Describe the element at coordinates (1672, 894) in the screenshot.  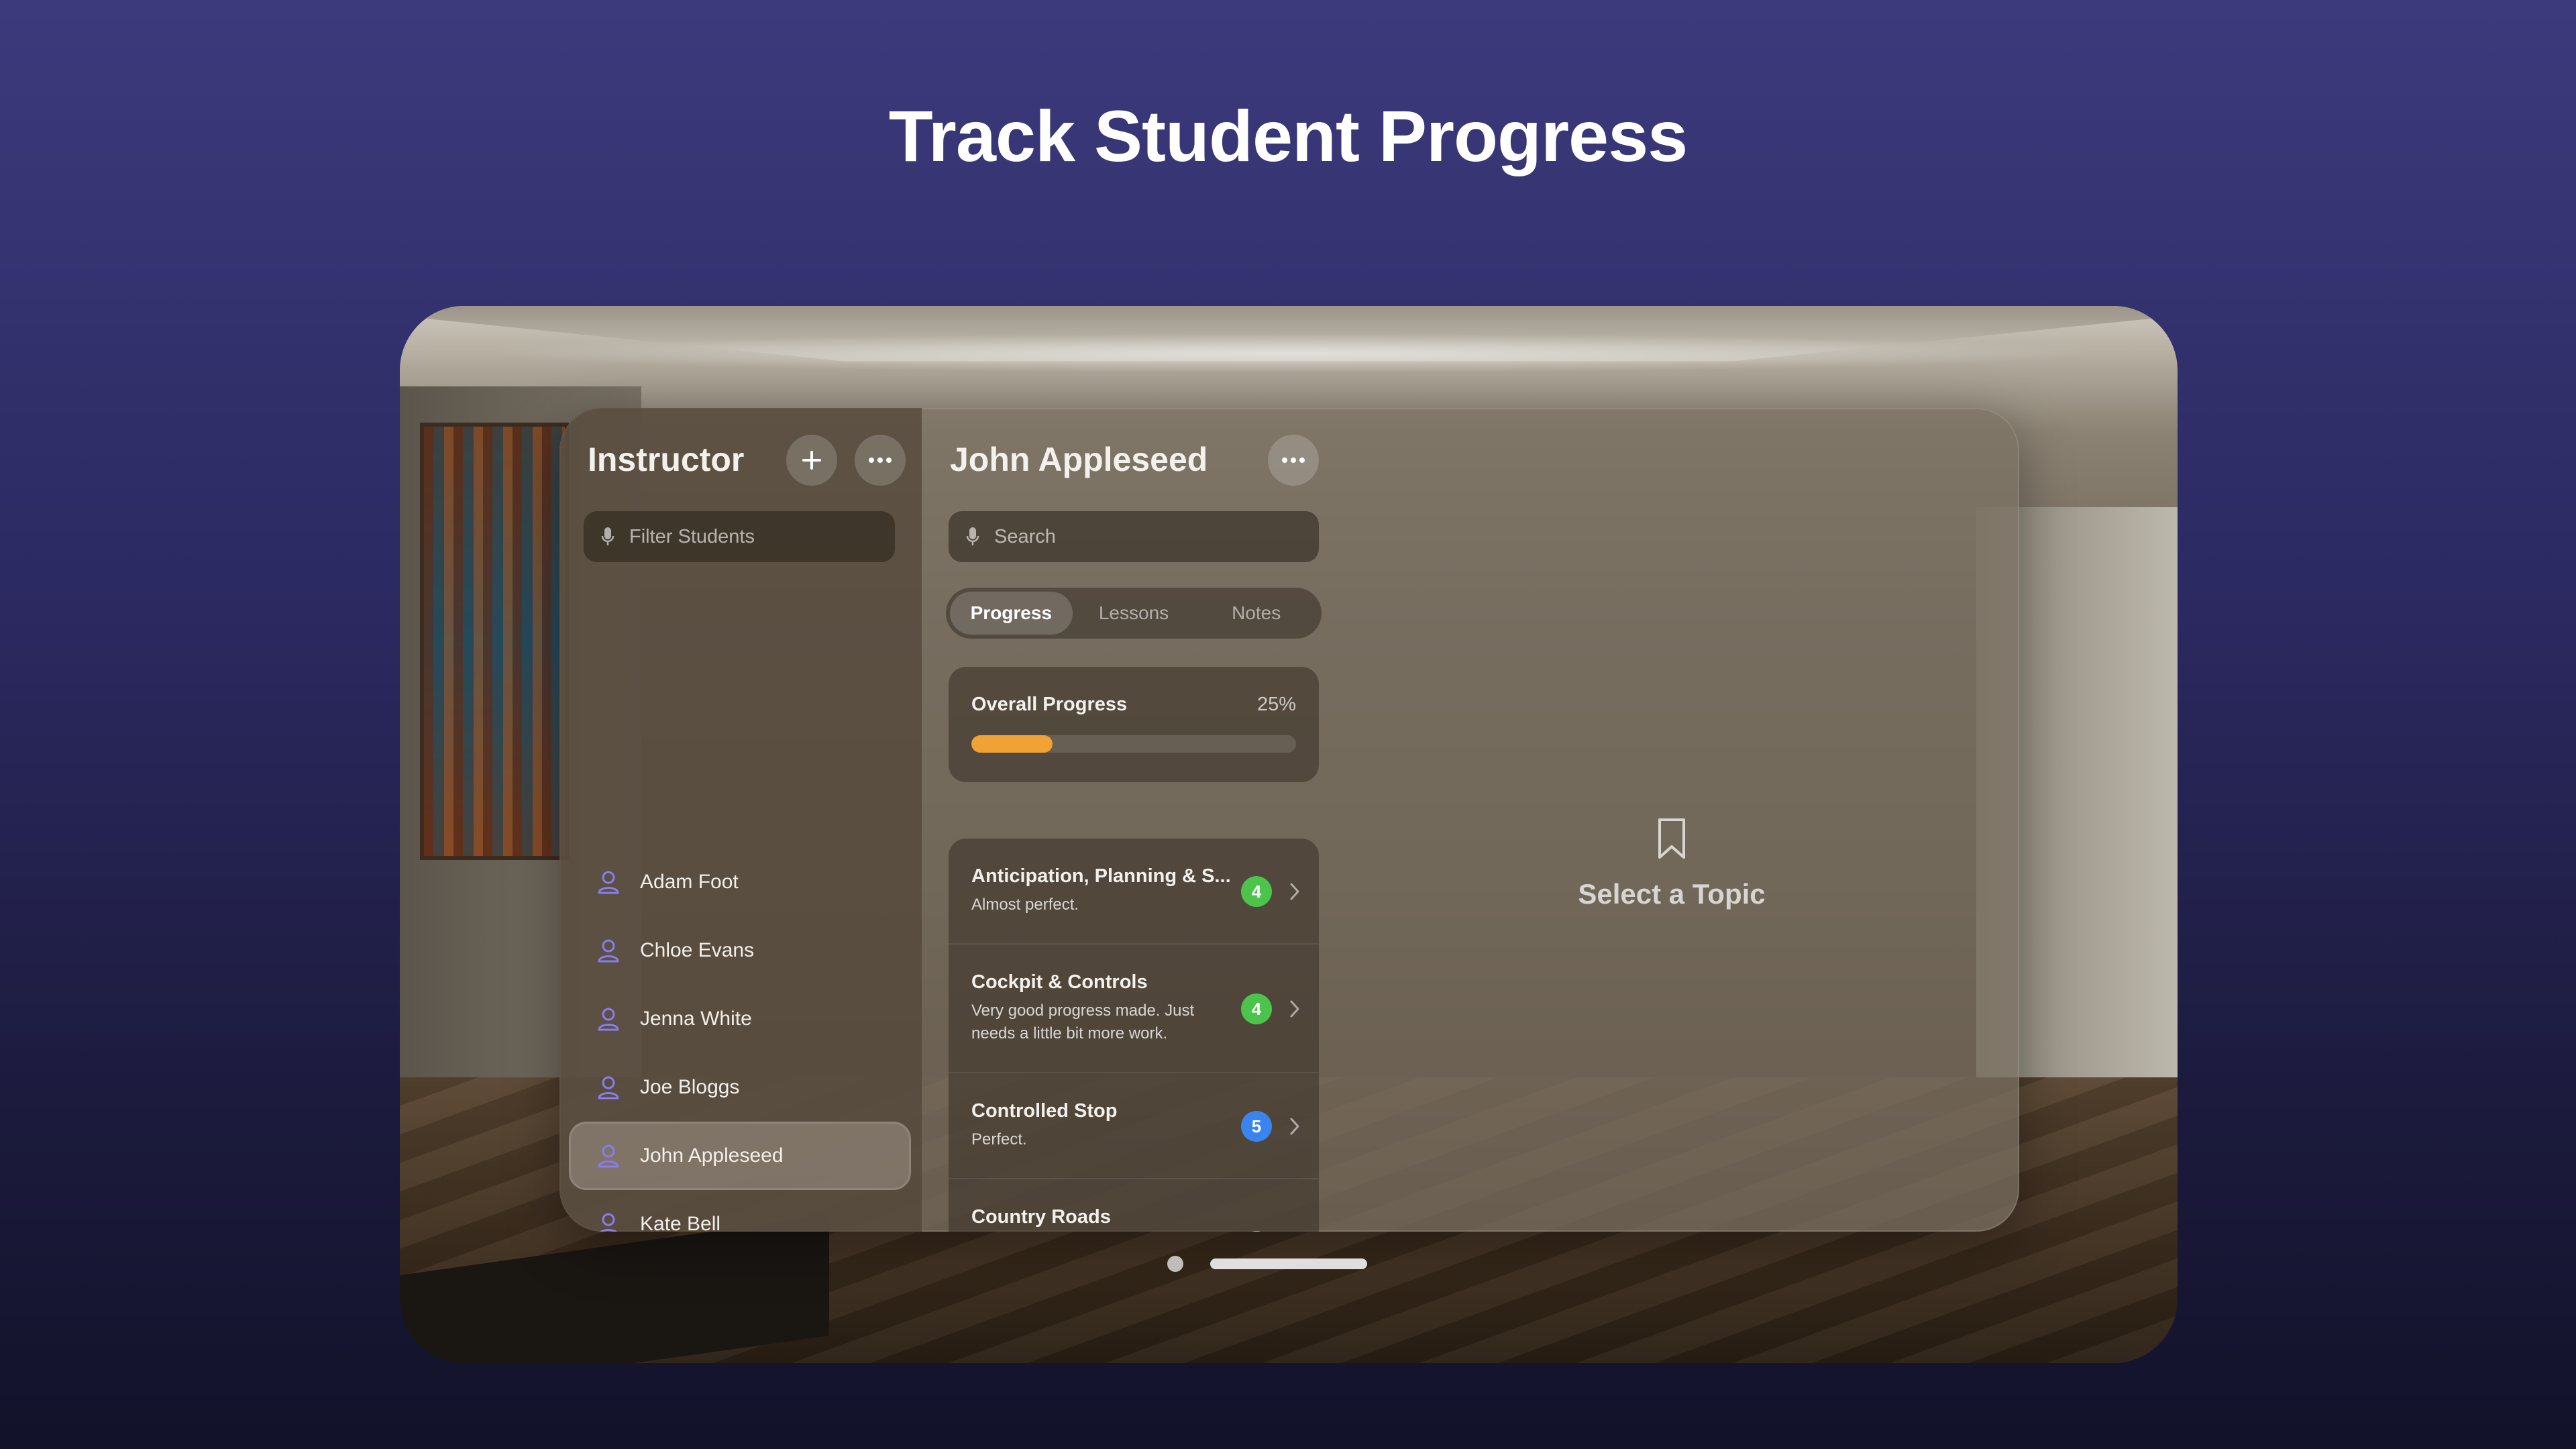
I see `select-topic-label: Select a Topic` at that location.